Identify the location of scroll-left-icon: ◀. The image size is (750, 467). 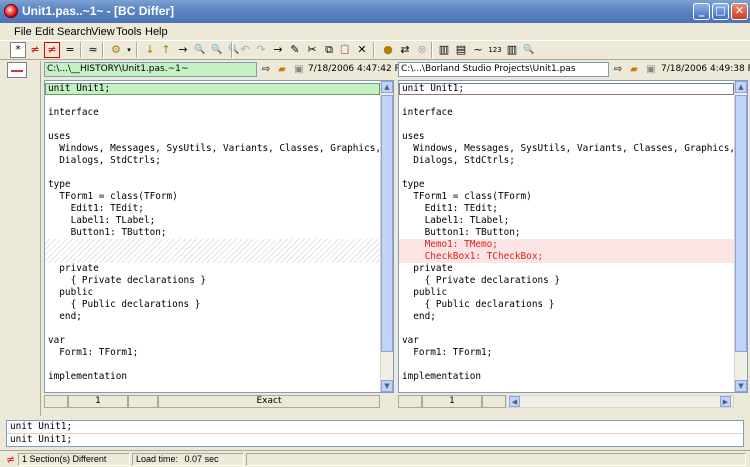
(514, 401).